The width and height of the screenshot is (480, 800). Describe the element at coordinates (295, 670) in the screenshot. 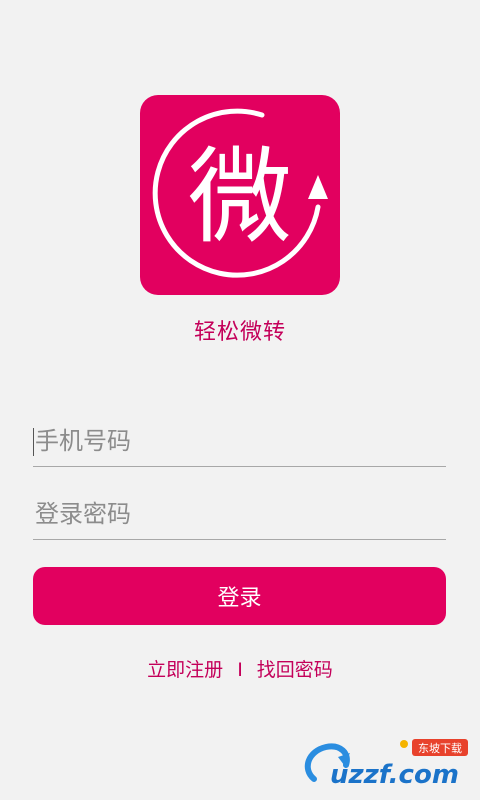

I see `forgot-password-link: 找回密码` at that location.